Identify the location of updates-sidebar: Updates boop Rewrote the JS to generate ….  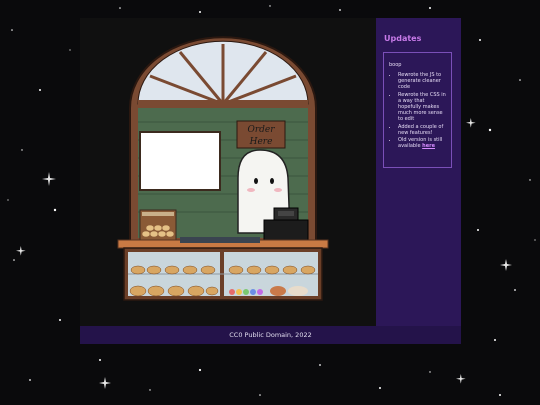
(418, 172).